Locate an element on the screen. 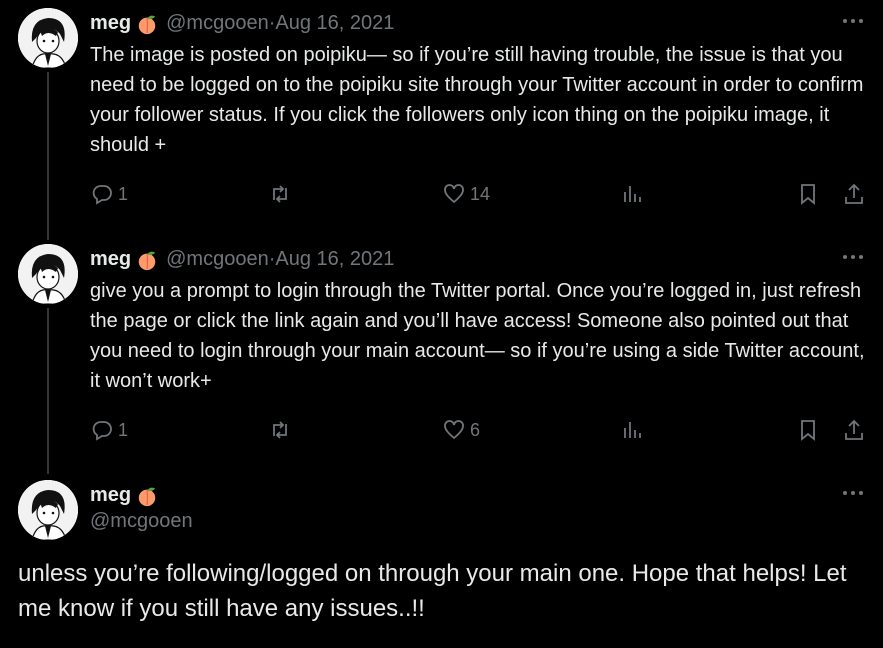  tweet-actions: 1 6 is located at coordinates (480, 430).